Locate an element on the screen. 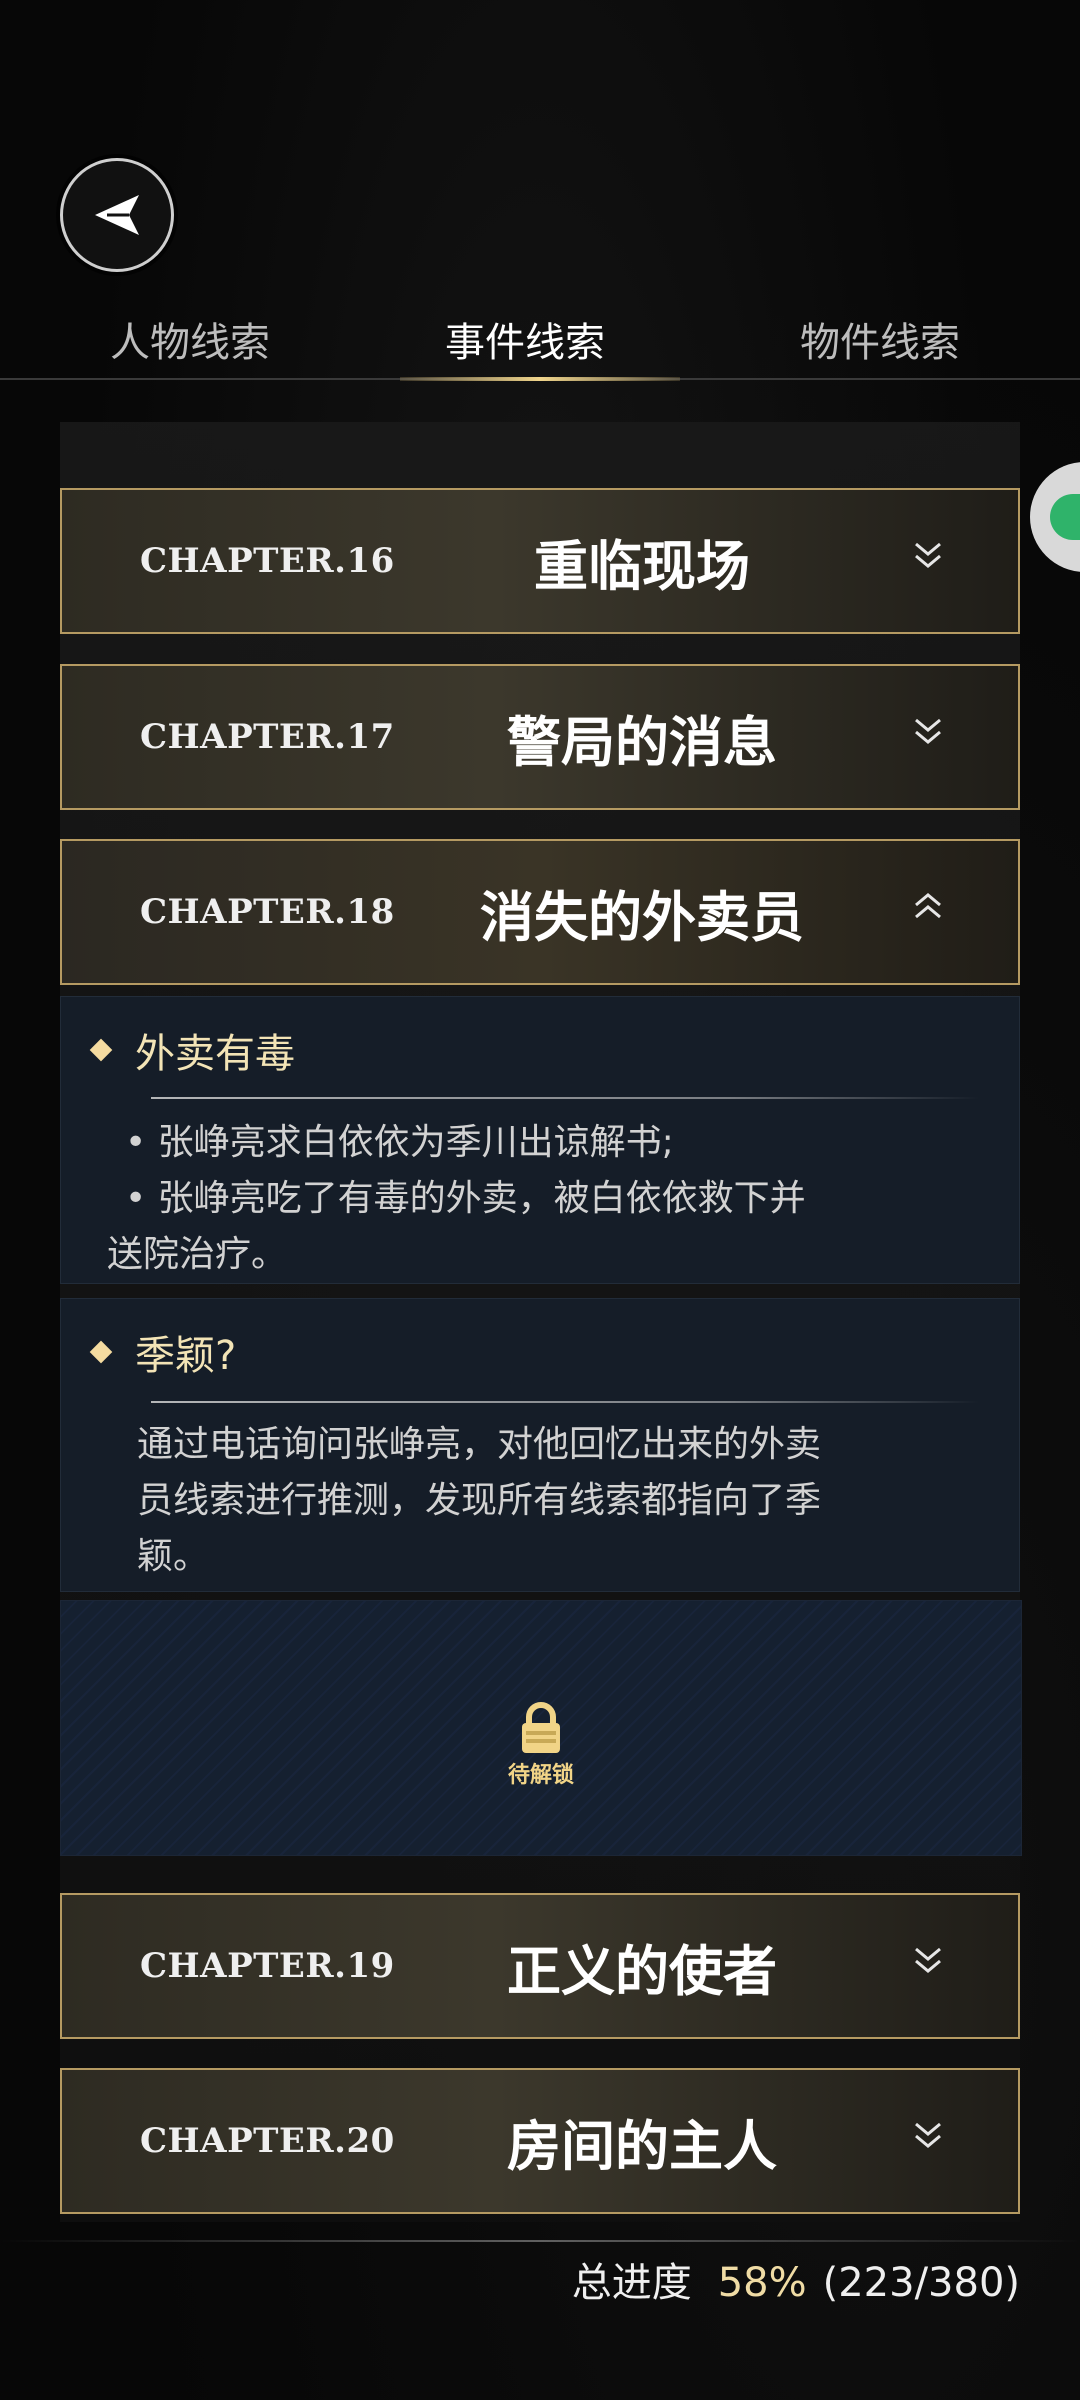 The image size is (1080, 2400). clue-title: 外卖有毒 is located at coordinates (215, 1054).